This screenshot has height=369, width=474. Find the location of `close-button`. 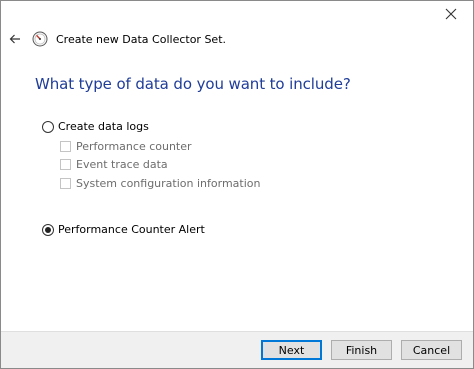

close-button is located at coordinates (451, 15).